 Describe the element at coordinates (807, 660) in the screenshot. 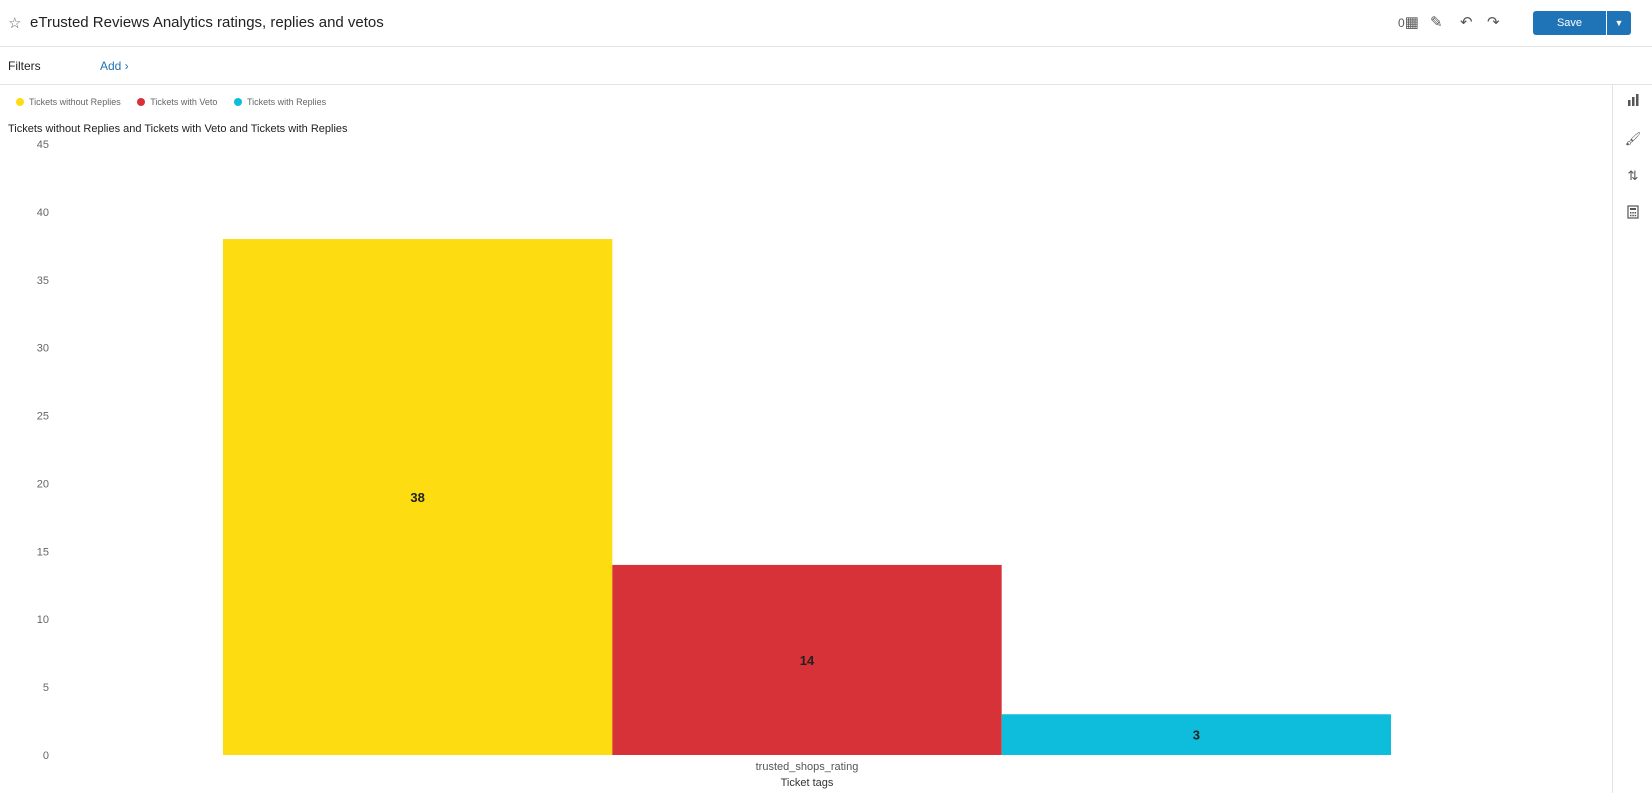

I see `data-label: 14` at that location.